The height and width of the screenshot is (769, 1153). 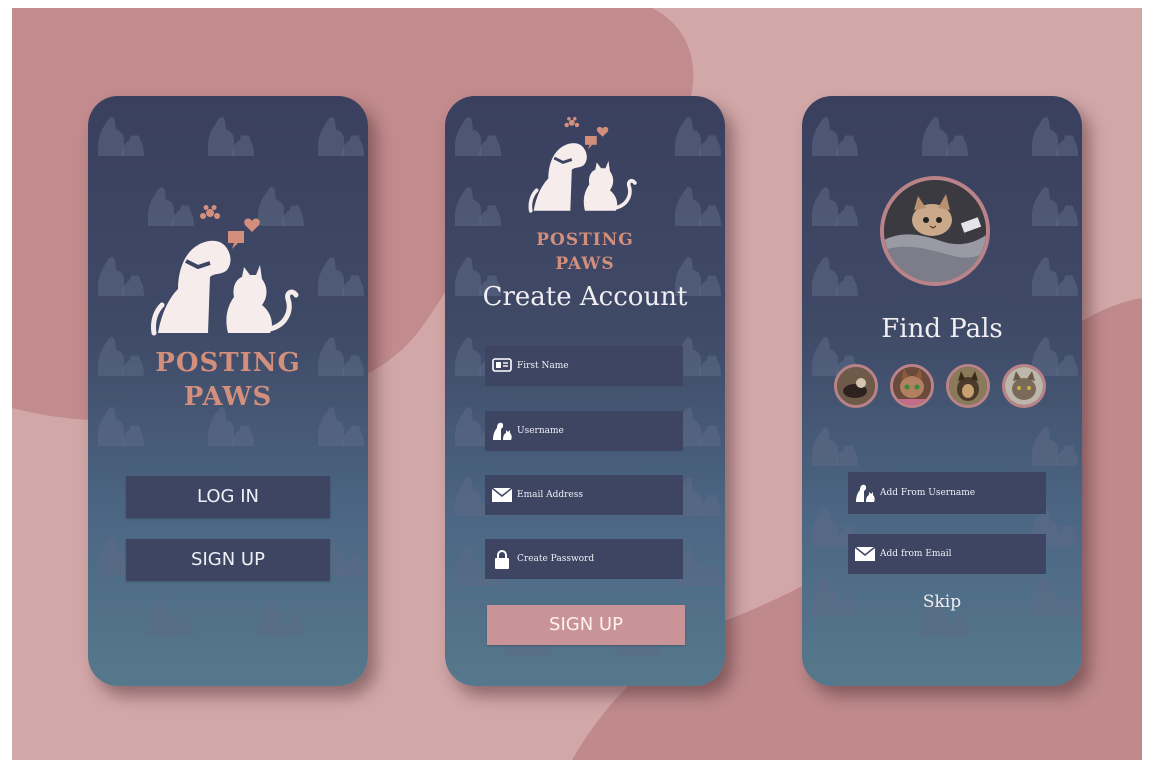 I want to click on lock-icon, so click(x=502, y=559).